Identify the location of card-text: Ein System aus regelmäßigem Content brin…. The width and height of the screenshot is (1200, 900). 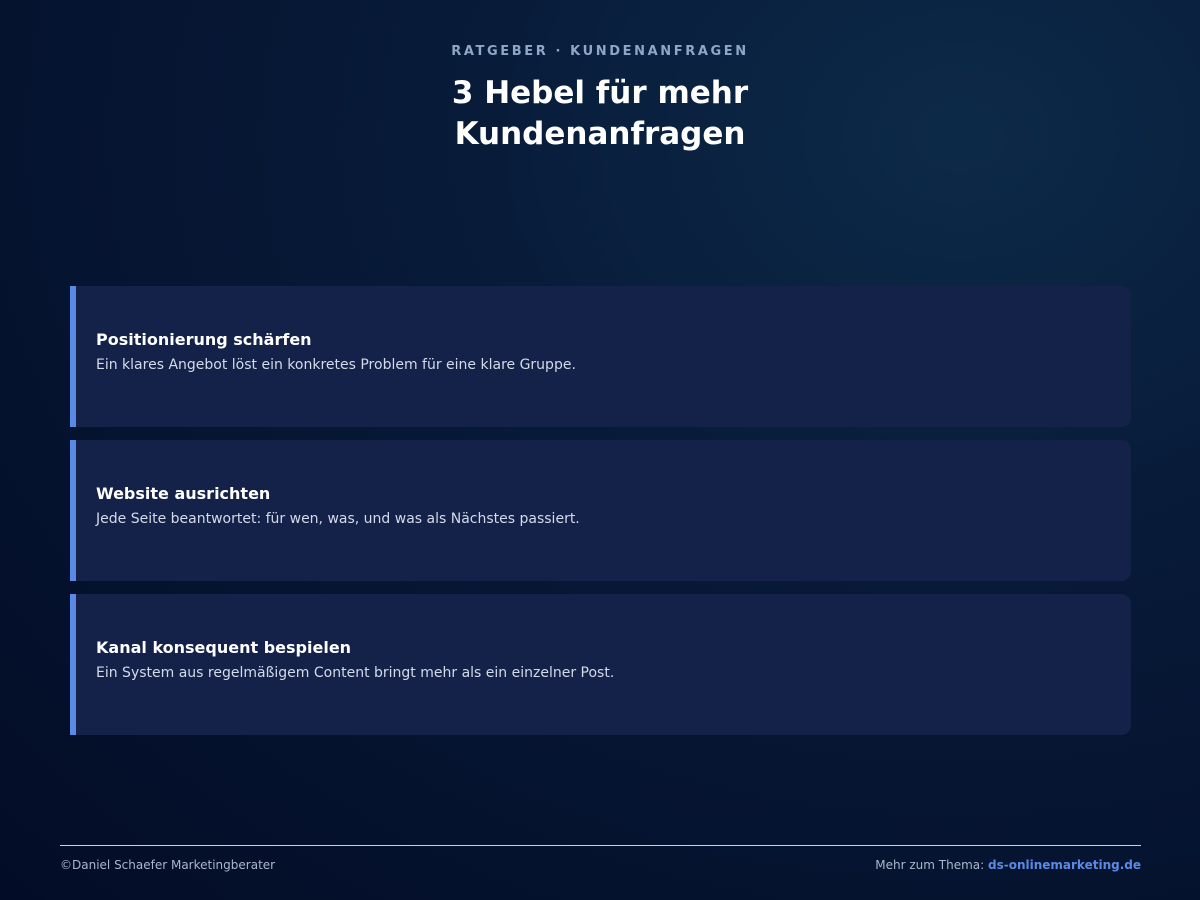
(355, 673).